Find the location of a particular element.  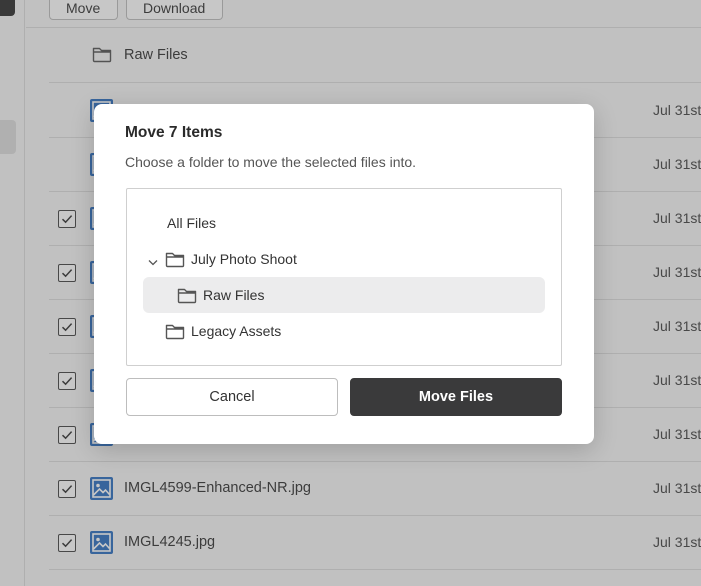

tree-item-july-photo-shoot: July Photo Shoot is located at coordinates (344, 259).